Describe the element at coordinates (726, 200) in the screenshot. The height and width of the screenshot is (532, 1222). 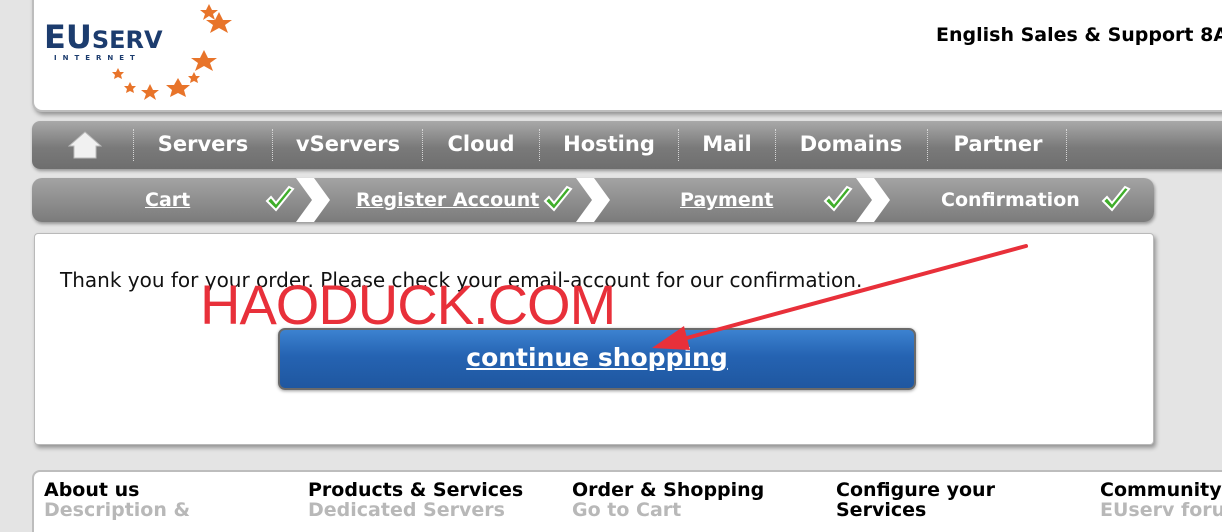
I see `step-payment-link: Payment` at that location.